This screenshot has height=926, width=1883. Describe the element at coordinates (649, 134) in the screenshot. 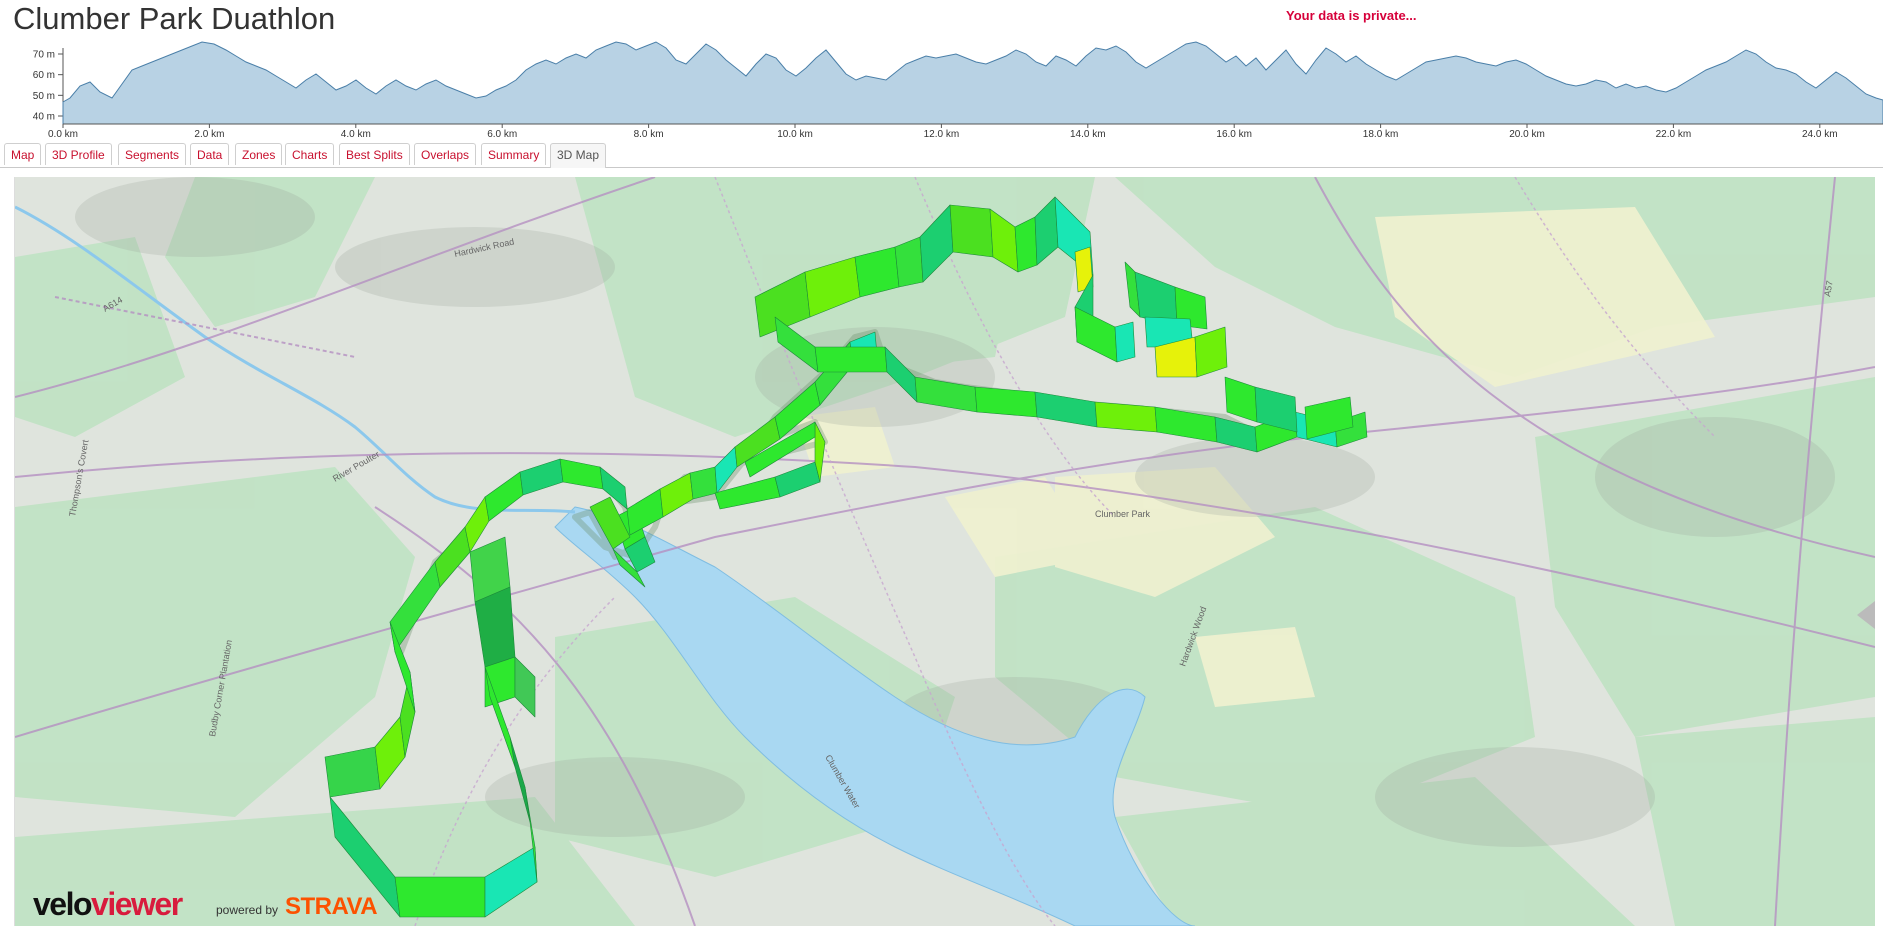

I see `elevation-x-tick-label: 8.0 km` at that location.